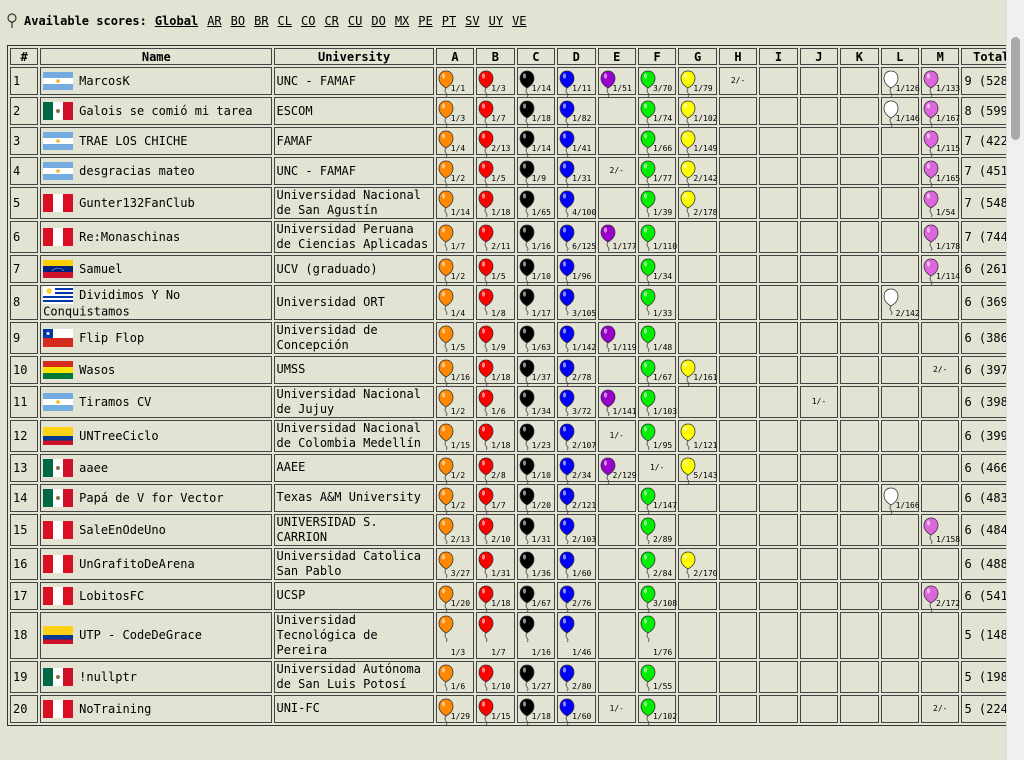 This screenshot has height=760, width=1024. I want to click on attempts-label: 1/167, so click(948, 118).